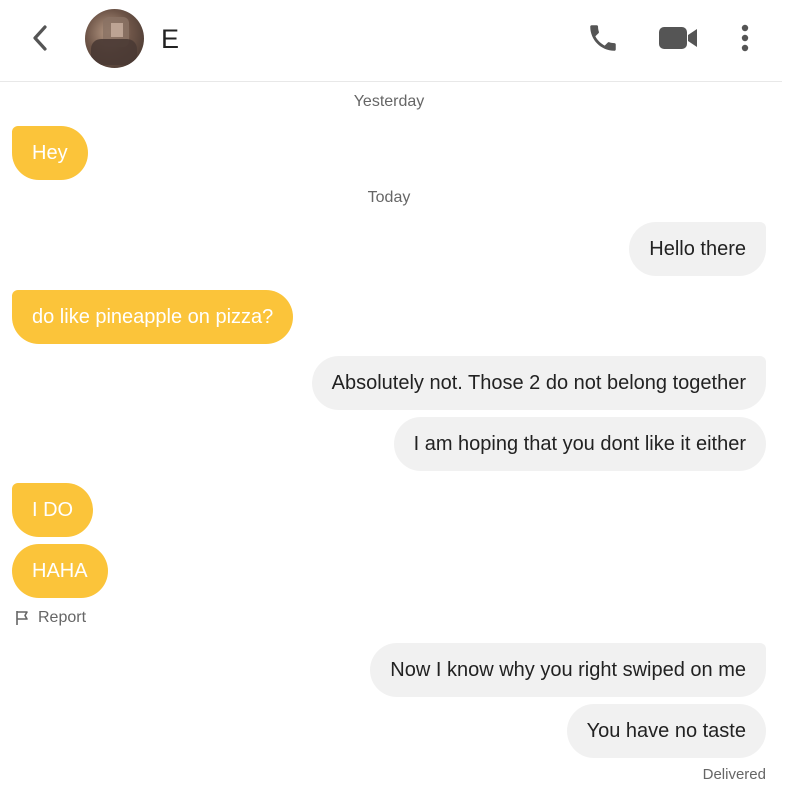 The height and width of the screenshot is (789, 800). I want to click on chevron-left-icon, so click(40, 38).